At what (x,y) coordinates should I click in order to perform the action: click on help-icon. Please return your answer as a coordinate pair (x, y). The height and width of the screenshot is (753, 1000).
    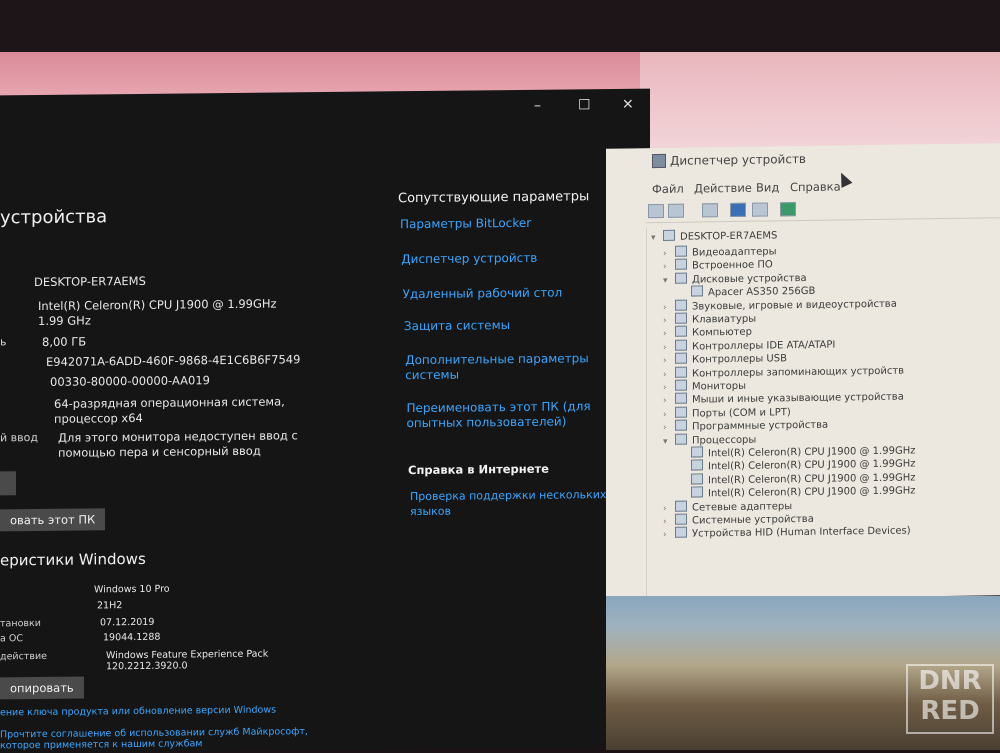
    Looking at the image, I should click on (738, 210).